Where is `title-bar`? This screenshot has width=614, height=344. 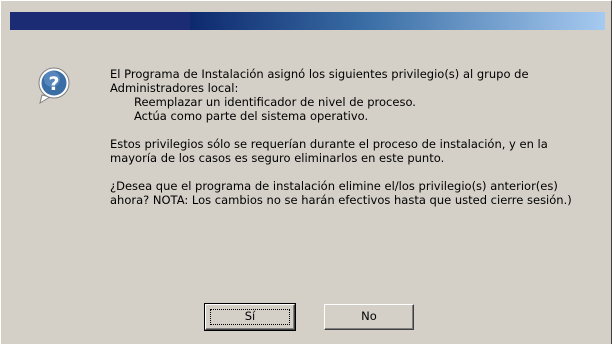 title-bar is located at coordinates (307, 21).